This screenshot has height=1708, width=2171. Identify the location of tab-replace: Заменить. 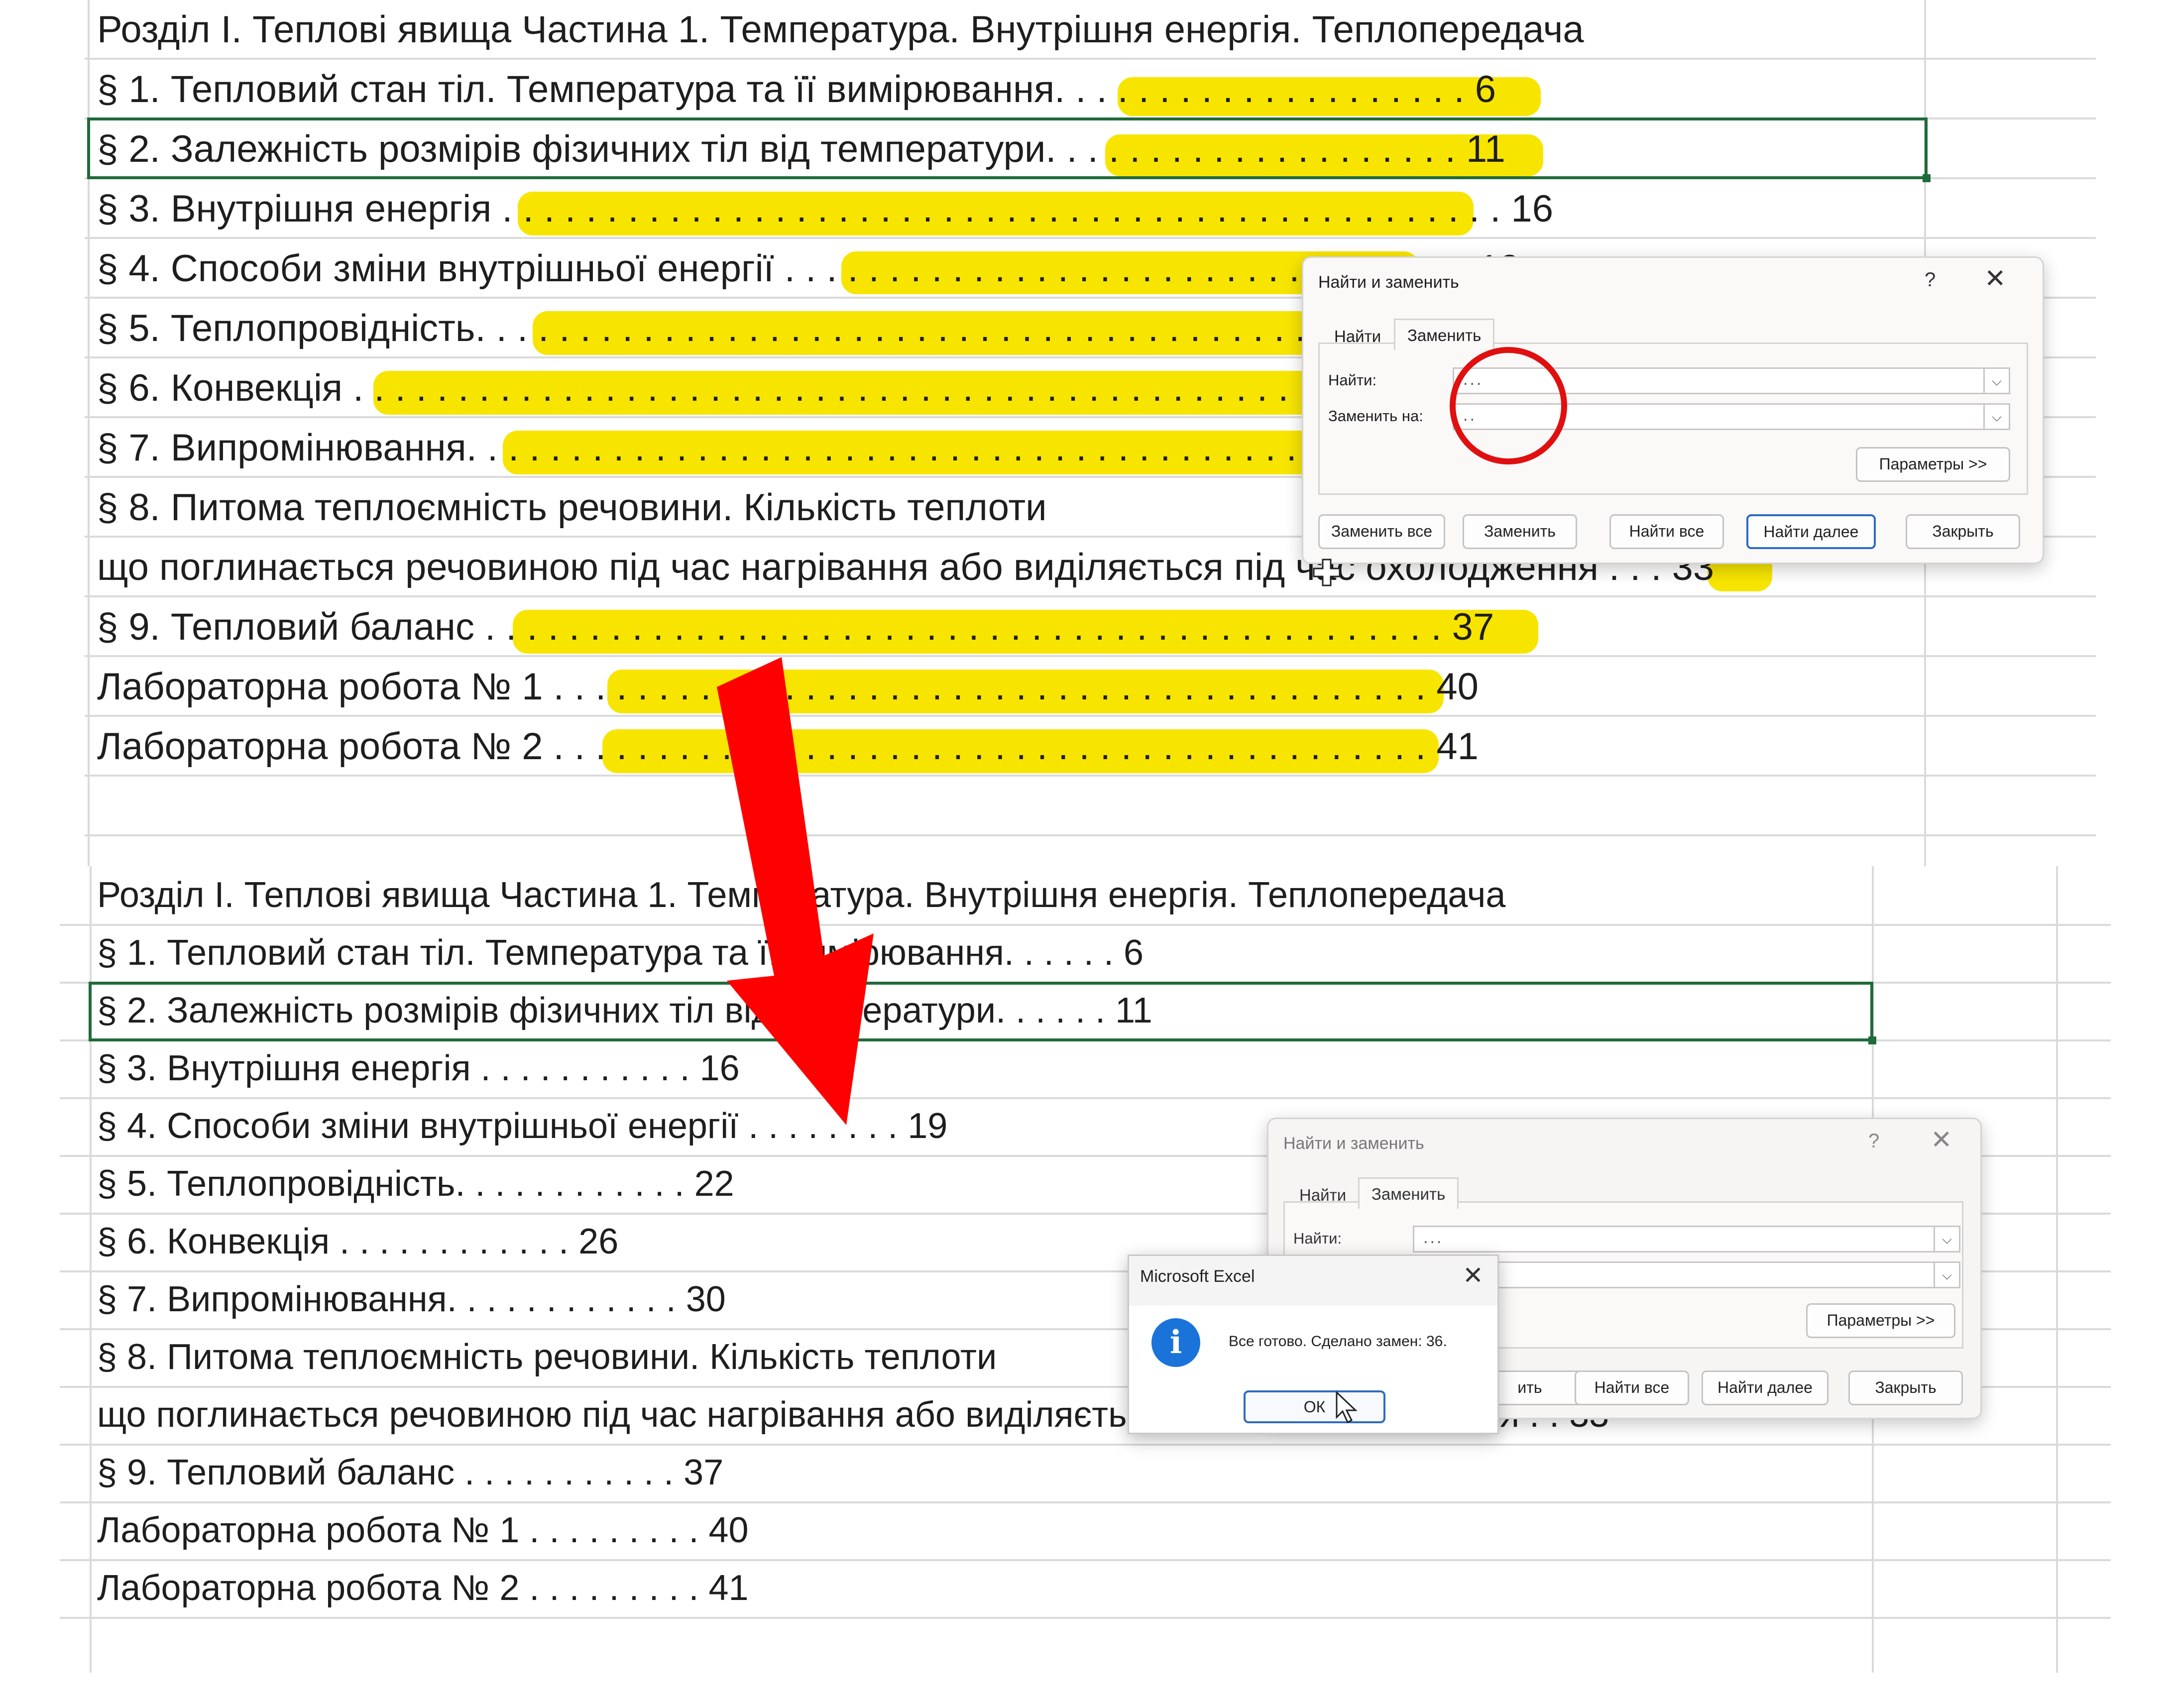
(1408, 1193).